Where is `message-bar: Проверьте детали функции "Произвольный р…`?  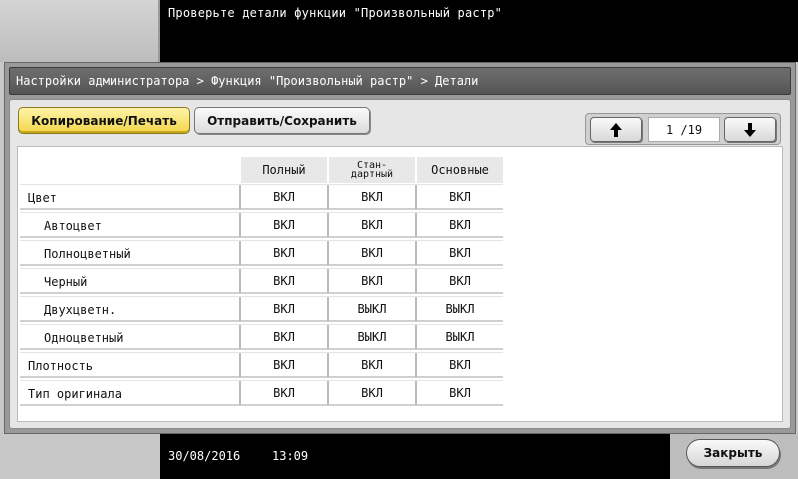 message-bar: Проверьте детали функции "Произвольный р… is located at coordinates (479, 31).